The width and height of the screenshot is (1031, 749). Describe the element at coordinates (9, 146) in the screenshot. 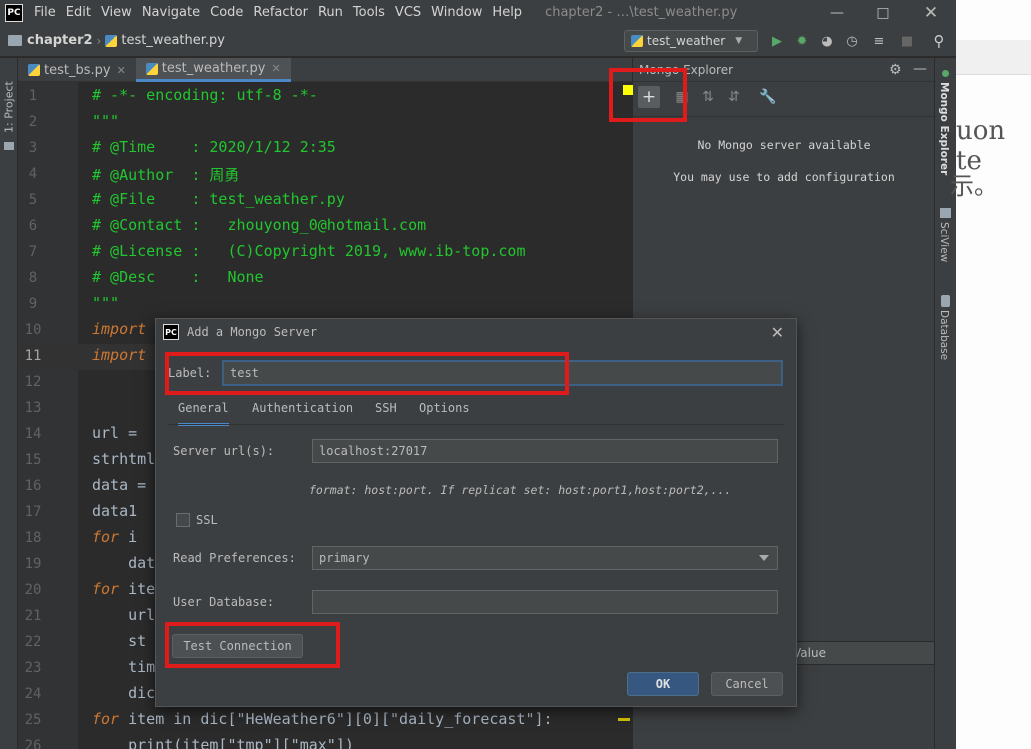

I see `project-folder-icon` at that location.